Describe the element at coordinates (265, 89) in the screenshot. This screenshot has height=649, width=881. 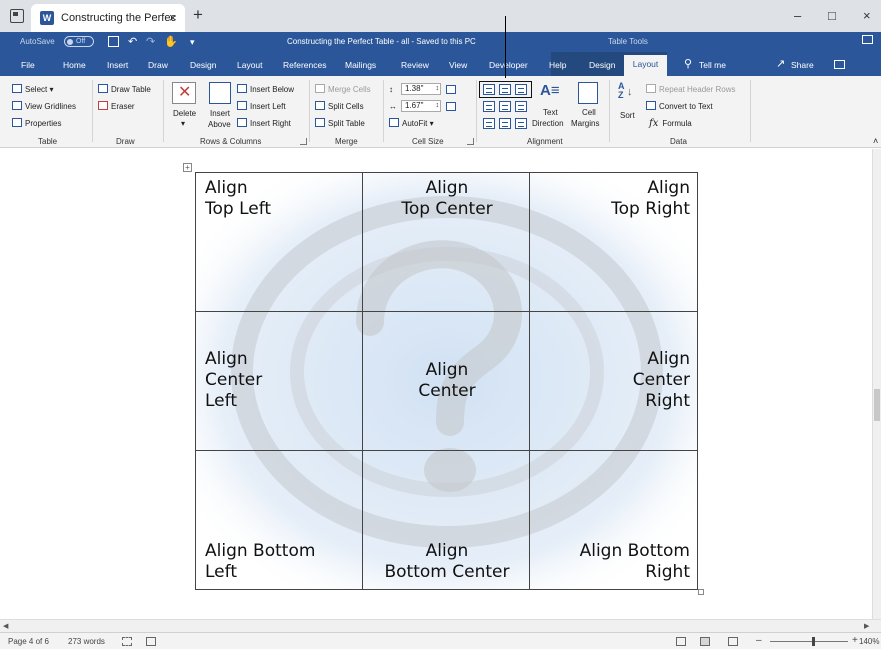
I see `insert-below-button: Insert Below` at that location.